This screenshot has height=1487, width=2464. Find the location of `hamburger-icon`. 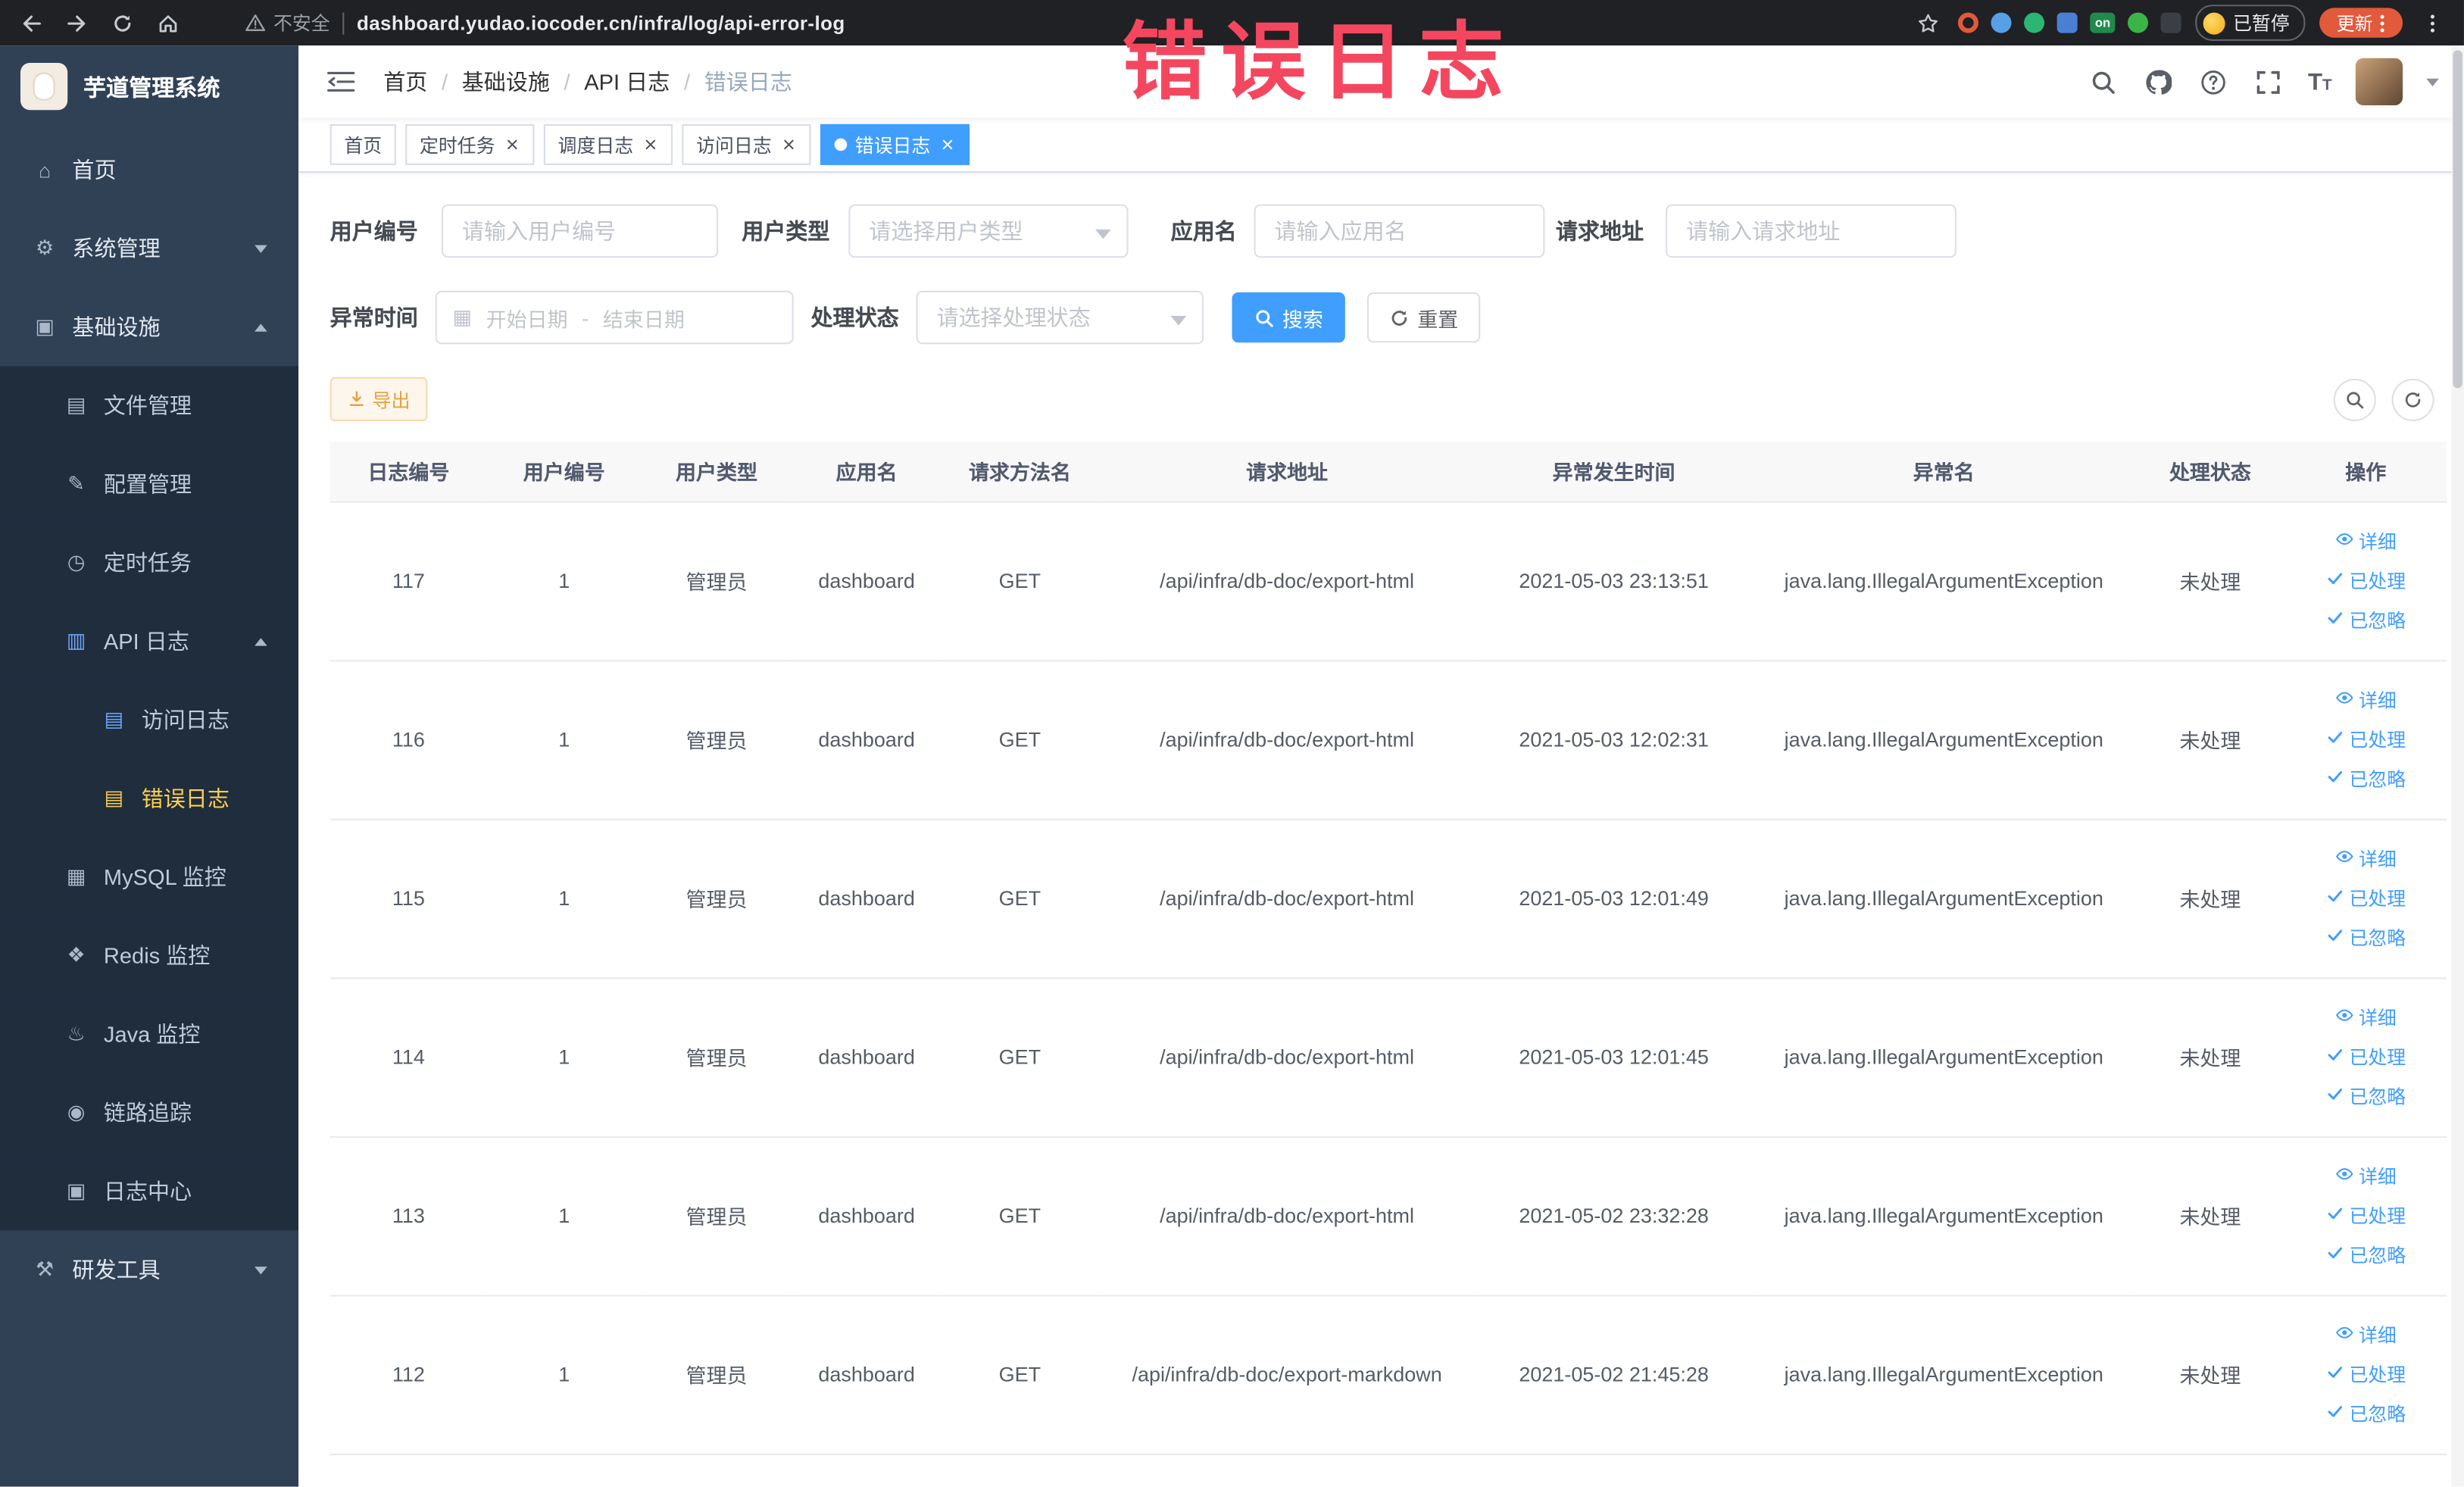

hamburger-icon is located at coordinates (340, 81).